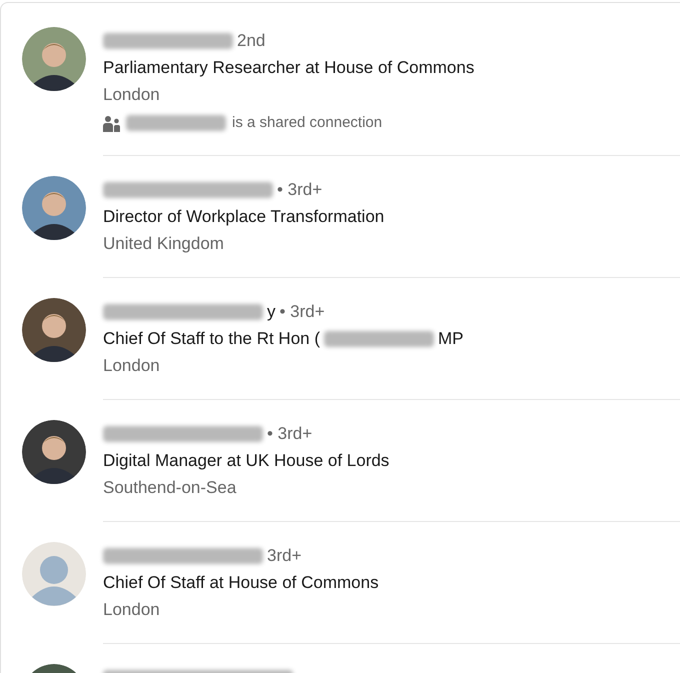  I want to click on job-title: MP, so click(451, 339).